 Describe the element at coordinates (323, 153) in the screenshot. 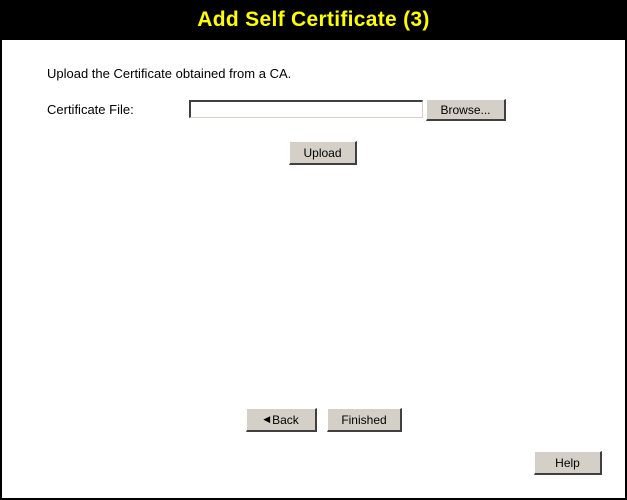

I see `upload-button: Upload` at that location.